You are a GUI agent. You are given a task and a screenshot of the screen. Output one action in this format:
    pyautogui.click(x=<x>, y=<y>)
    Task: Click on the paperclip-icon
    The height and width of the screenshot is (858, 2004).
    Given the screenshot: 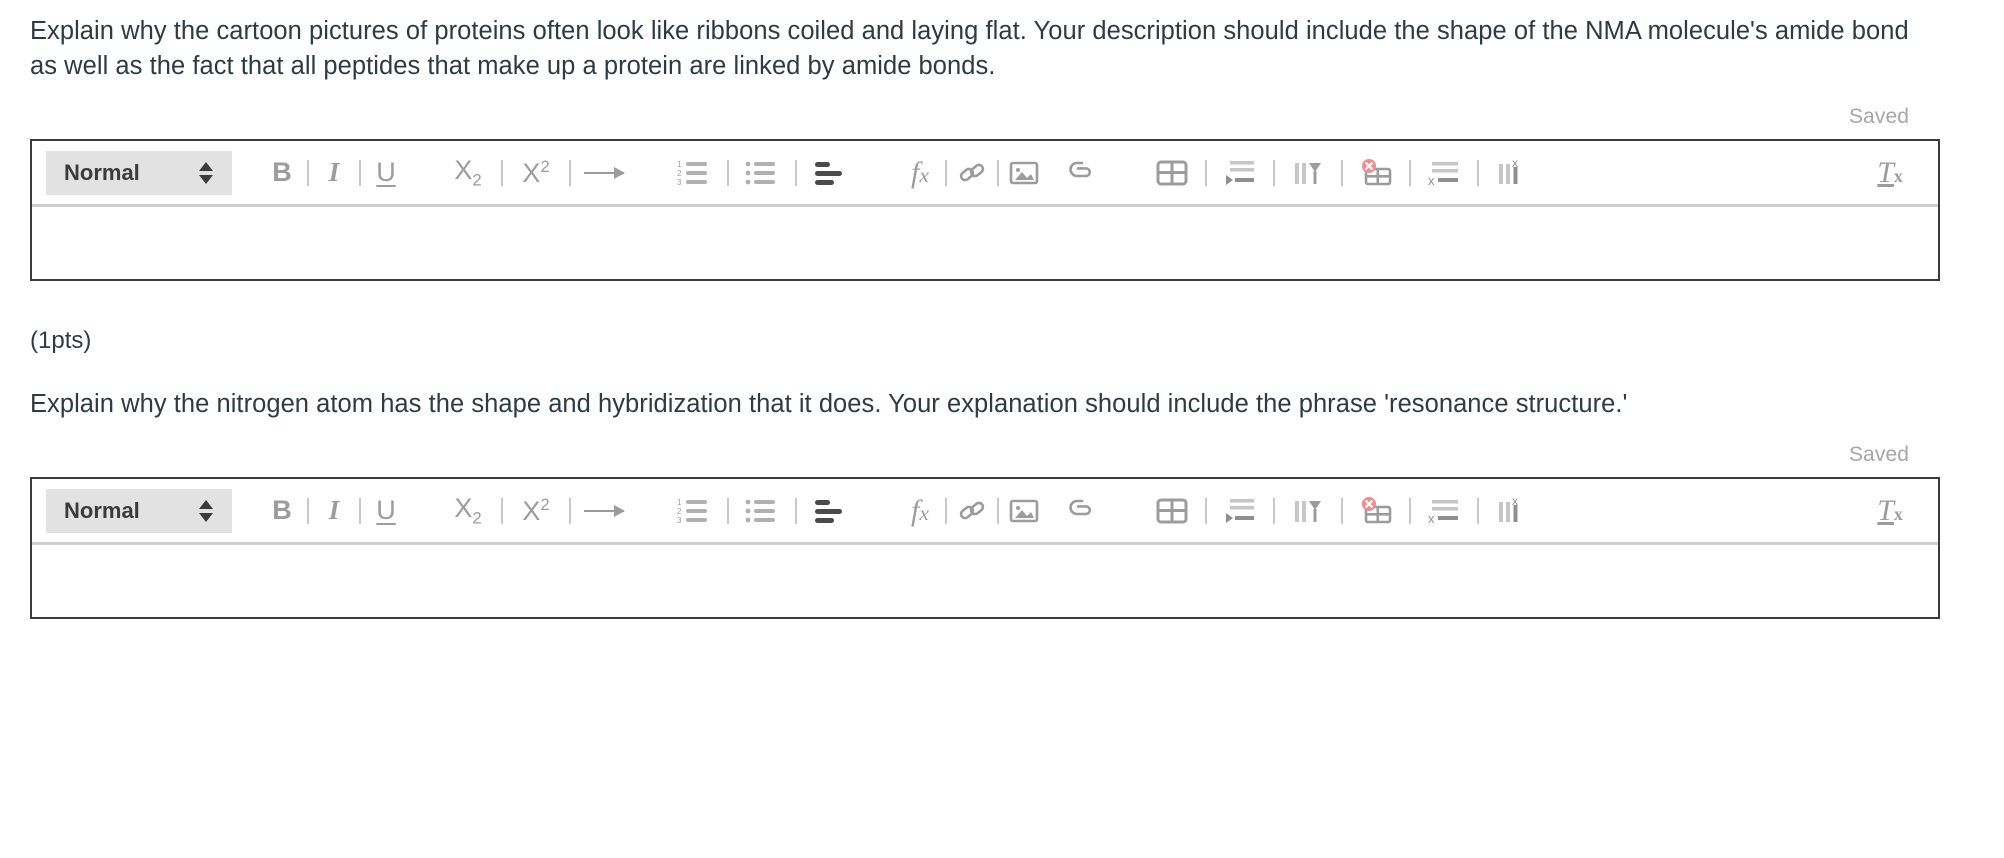 What is the action you would take?
    pyautogui.click(x=1080, y=507)
    